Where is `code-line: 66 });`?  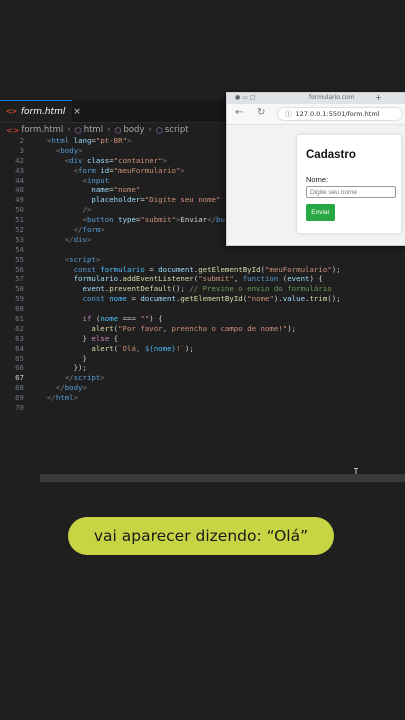
code-line: 66 }); is located at coordinates (202, 368).